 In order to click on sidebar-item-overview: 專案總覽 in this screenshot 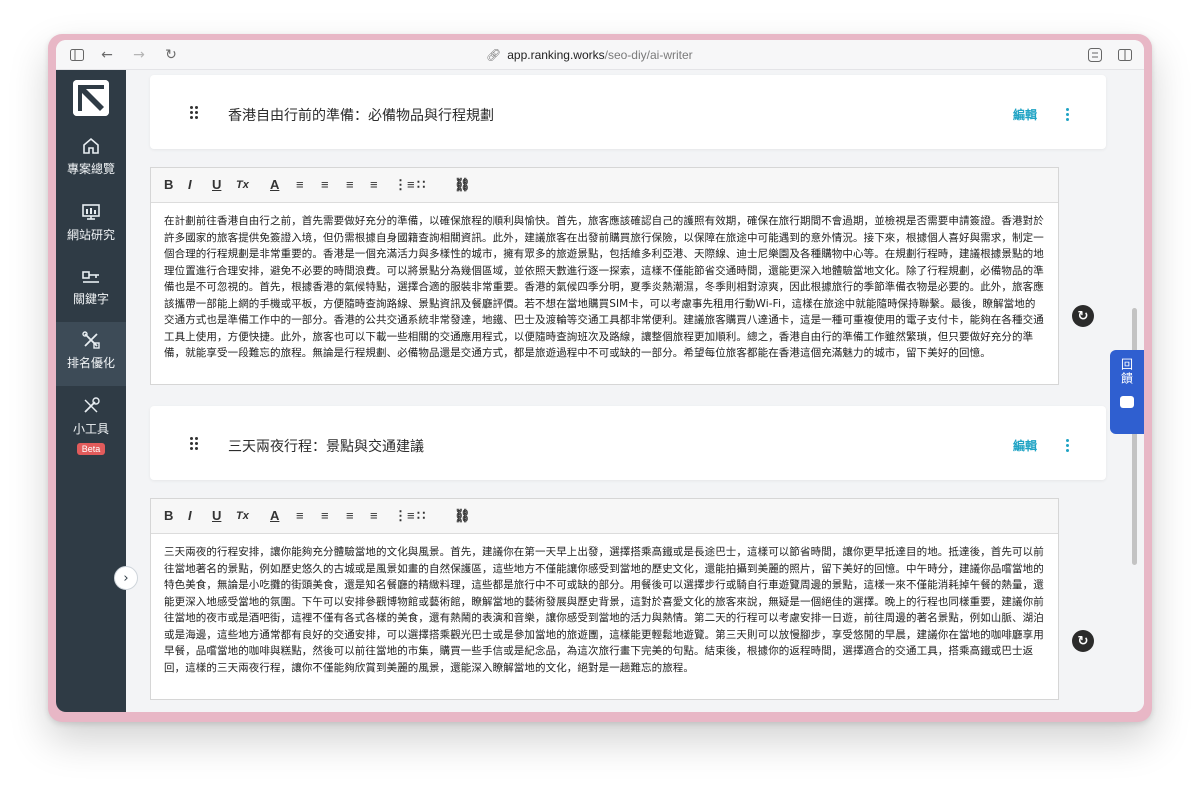, I will do `click(91, 160)`.